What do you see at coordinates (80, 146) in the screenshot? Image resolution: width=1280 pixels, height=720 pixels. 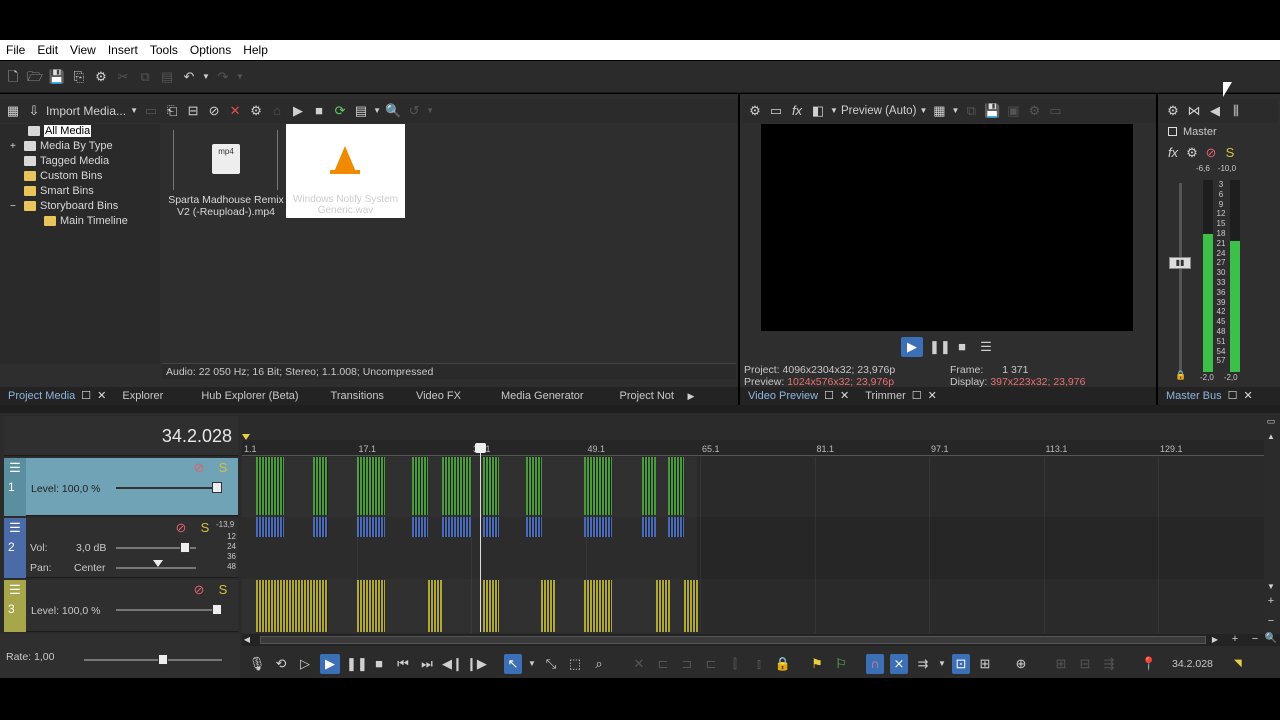 I see `tree-item-media-by-type: + Media By Type` at bounding box center [80, 146].